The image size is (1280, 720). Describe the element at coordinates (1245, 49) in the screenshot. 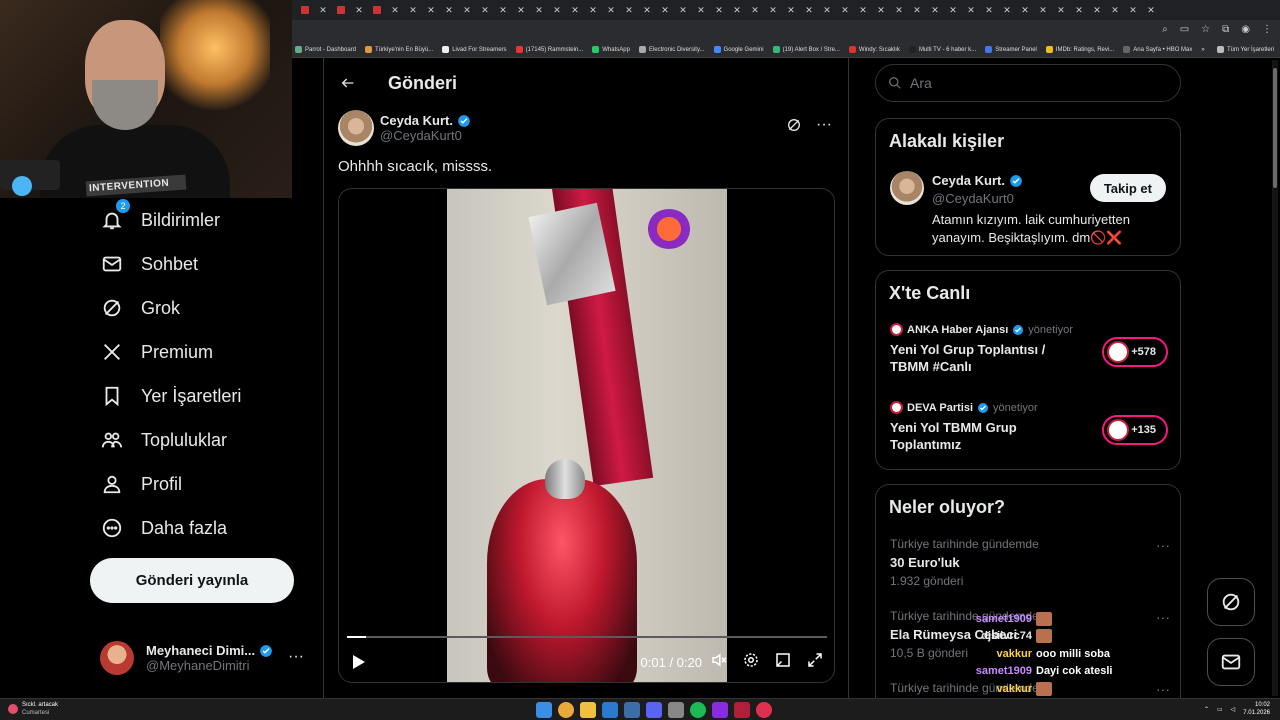

I see `all-bookmarks: Tüm Yer İşaretleri` at that location.